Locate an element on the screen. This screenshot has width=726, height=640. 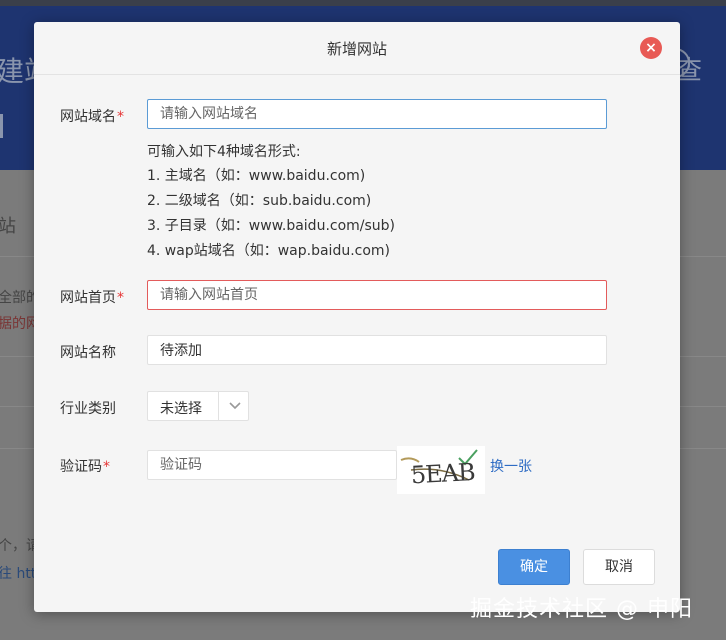
select-divider is located at coordinates (218, 406).